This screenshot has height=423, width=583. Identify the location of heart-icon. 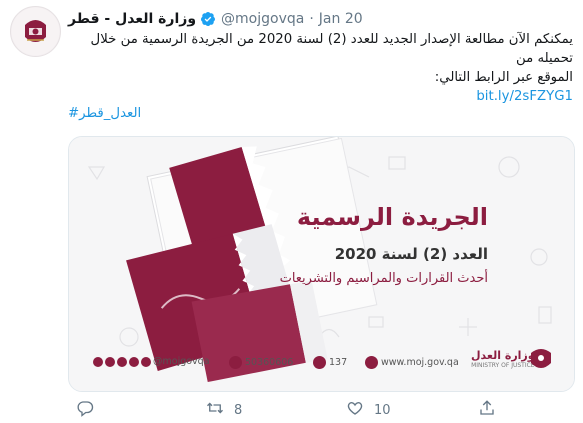
(355, 410).